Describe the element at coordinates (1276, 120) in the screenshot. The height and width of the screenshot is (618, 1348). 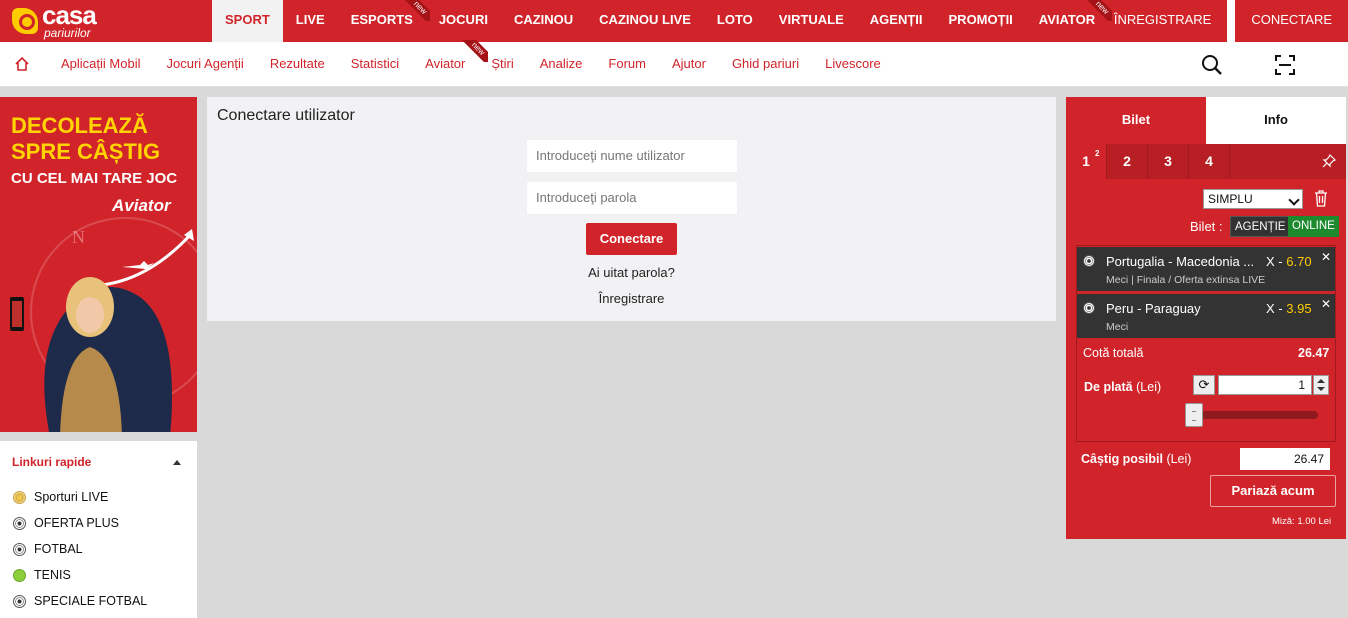
I see `tab-info: Info` at that location.